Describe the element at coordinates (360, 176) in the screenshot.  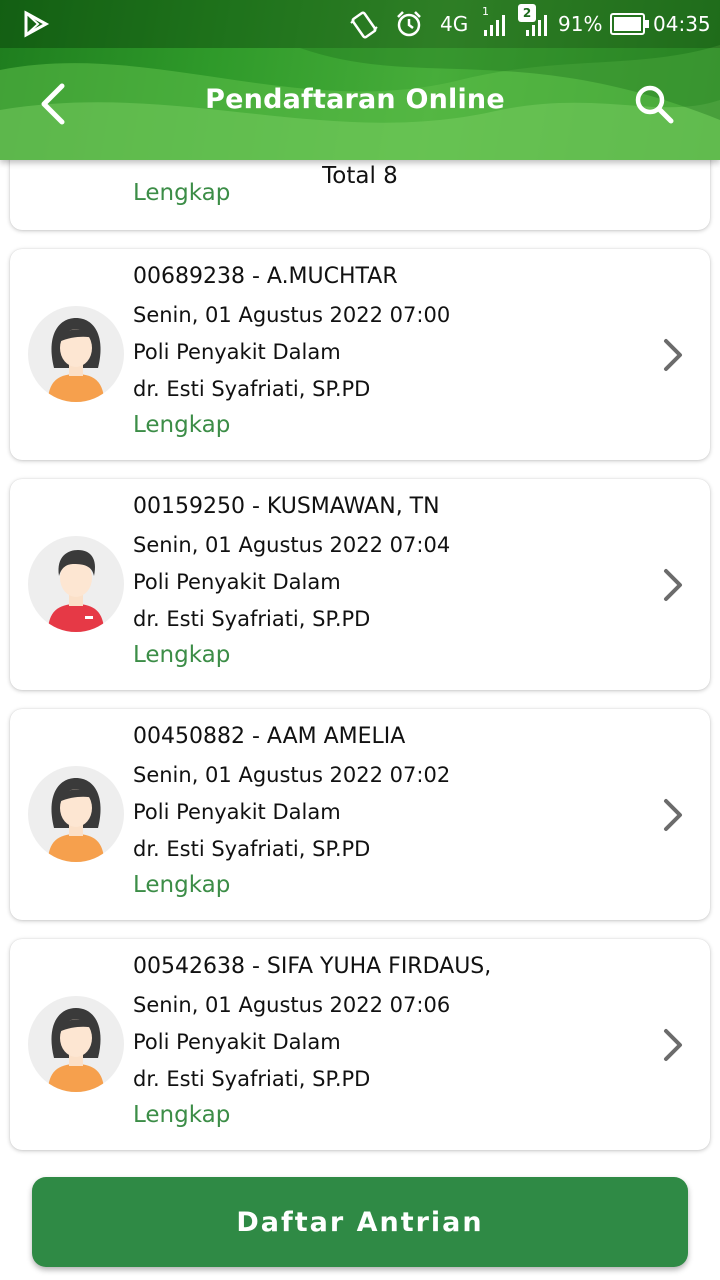
I see `total-count: Total 8` at that location.